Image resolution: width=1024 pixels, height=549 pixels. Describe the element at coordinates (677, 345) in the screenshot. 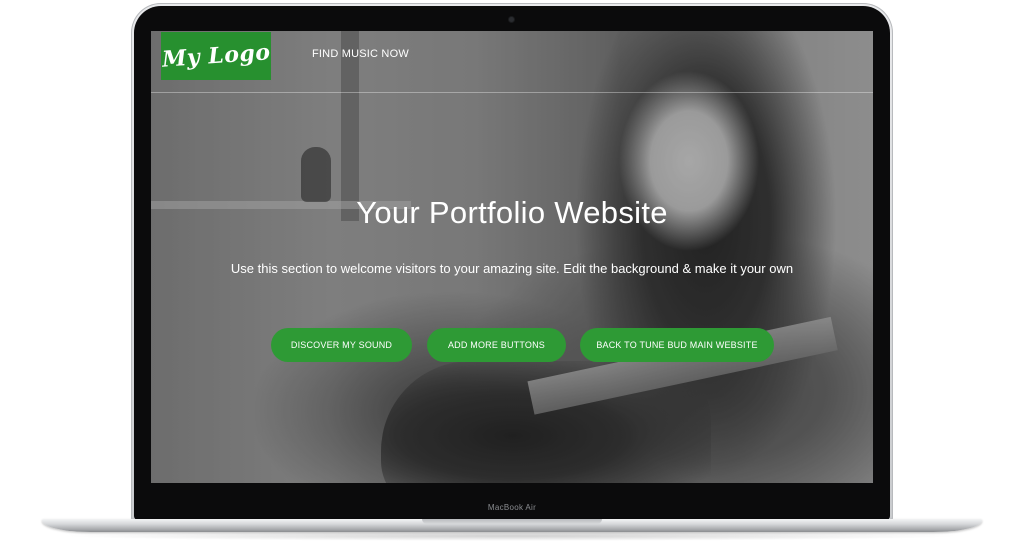

I see `back-to-main-website-button: BACK TO TUNE BUD MAIN WEBSITE` at that location.